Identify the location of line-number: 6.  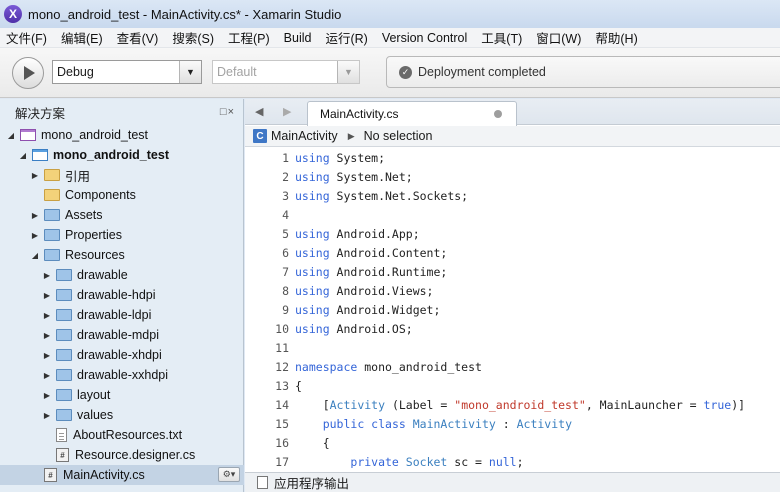
(285, 252).